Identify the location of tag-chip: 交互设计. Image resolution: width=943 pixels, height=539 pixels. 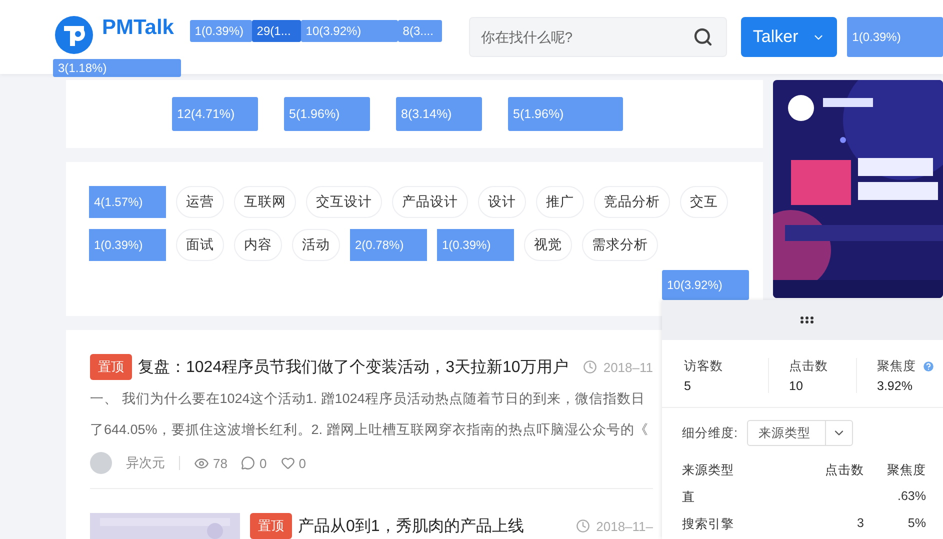
(344, 202).